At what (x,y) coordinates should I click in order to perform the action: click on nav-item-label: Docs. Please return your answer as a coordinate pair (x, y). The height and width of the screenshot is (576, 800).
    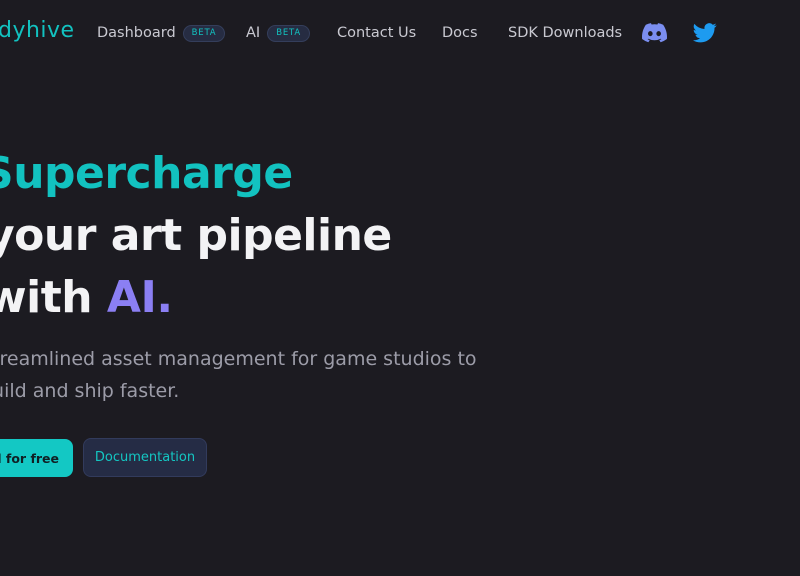
    Looking at the image, I should click on (460, 33).